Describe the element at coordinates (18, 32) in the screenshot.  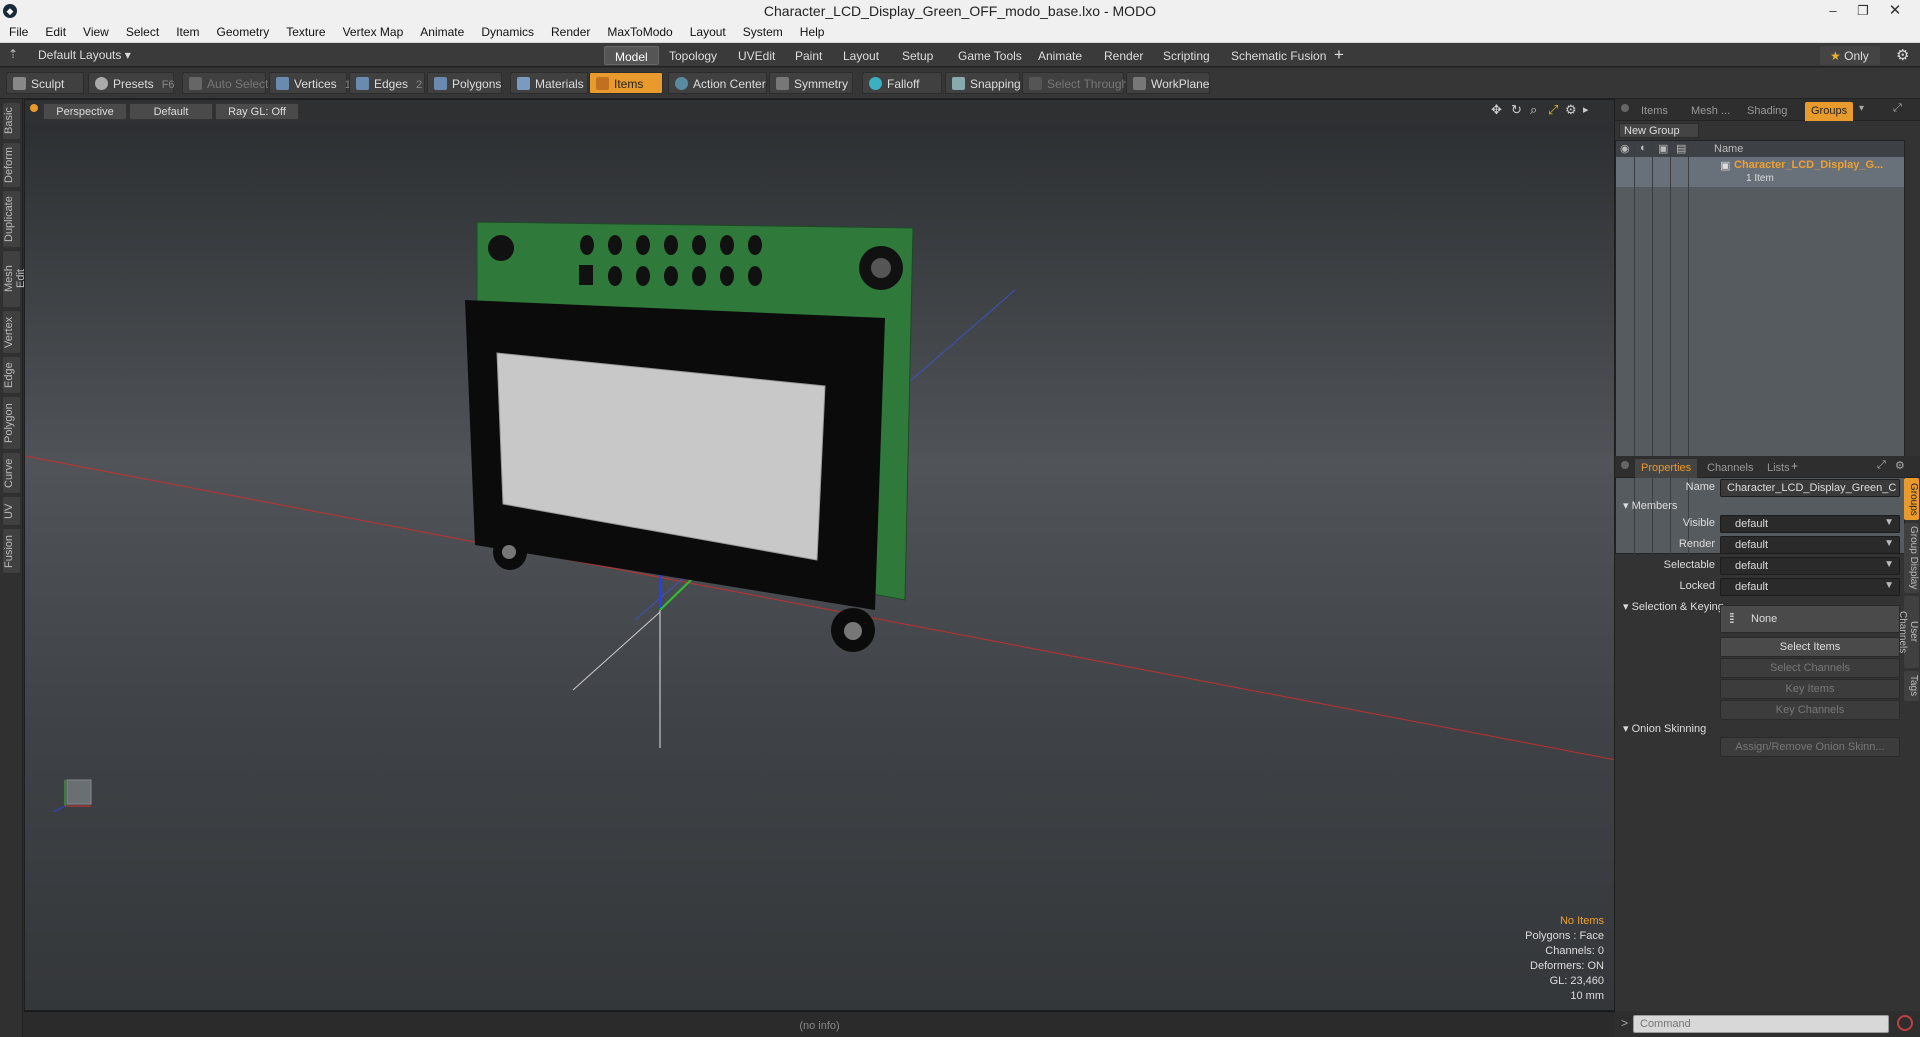
I see `menu-file: File` at that location.